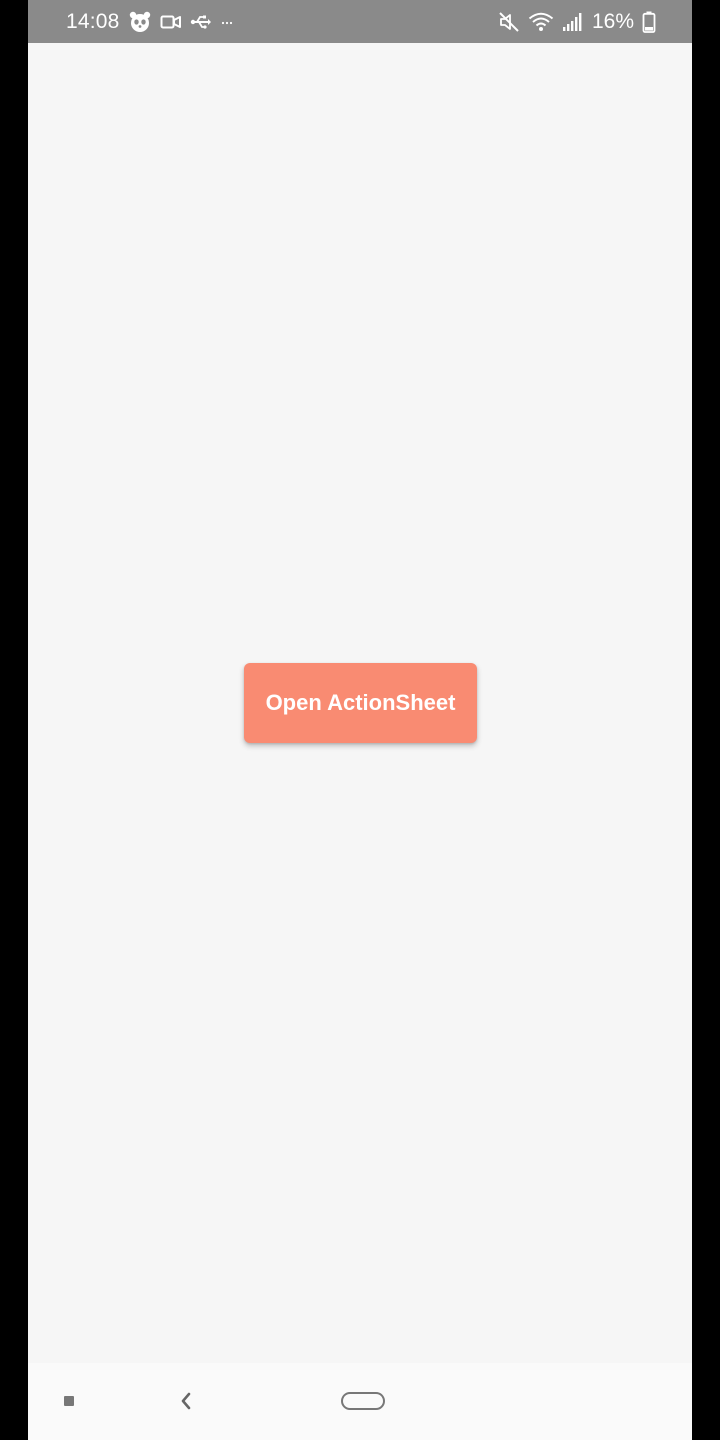 This screenshot has width=720, height=1440. I want to click on more-dots-icon, so click(227, 22).